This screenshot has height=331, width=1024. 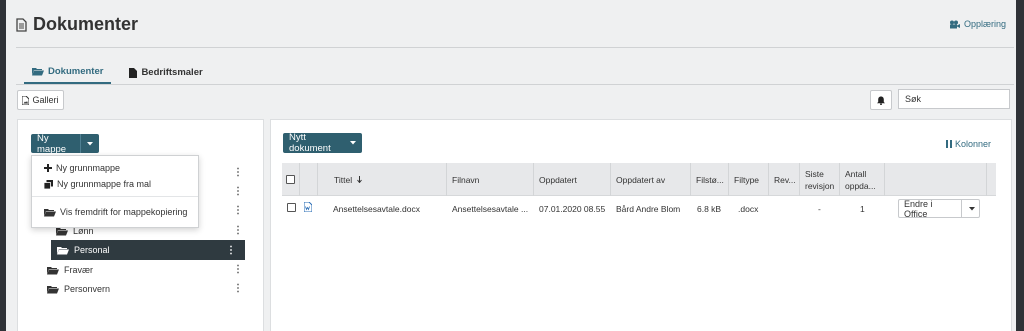 I want to click on video-icon, so click(x=954, y=24).